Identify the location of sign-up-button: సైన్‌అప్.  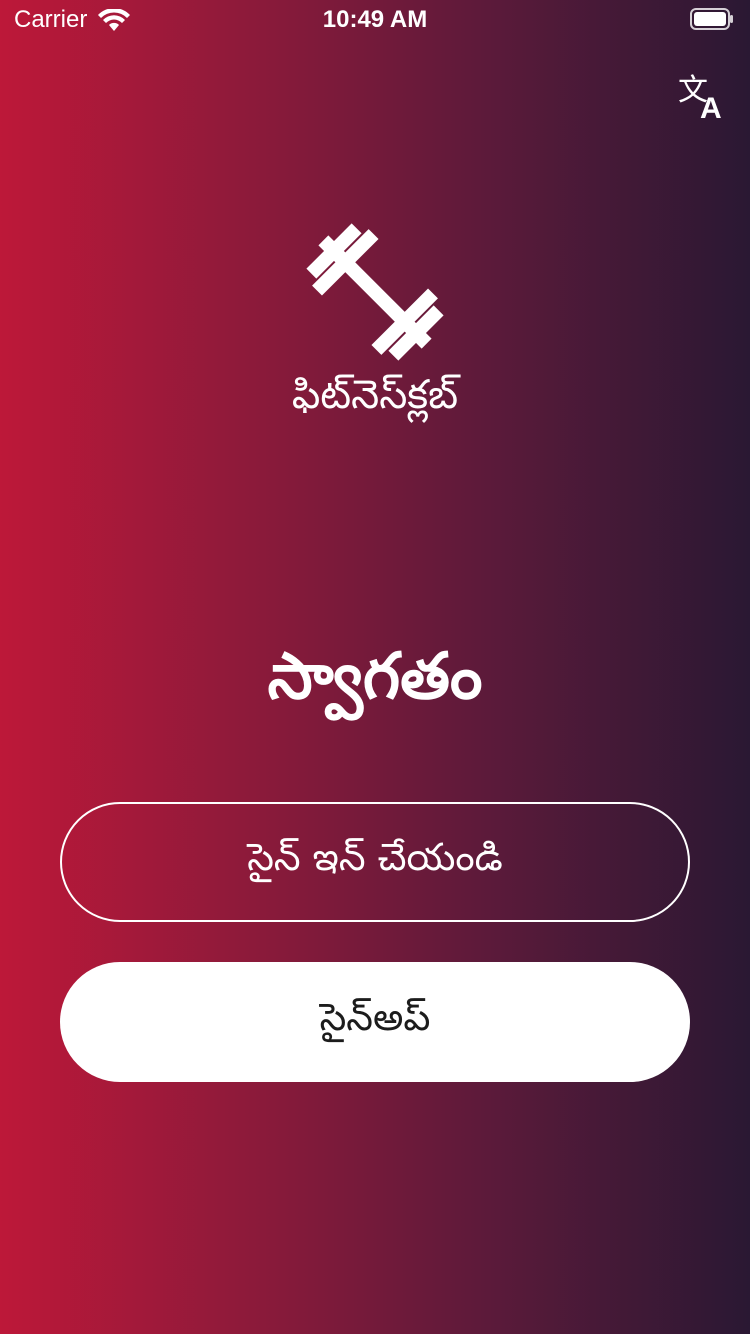
(375, 1022).